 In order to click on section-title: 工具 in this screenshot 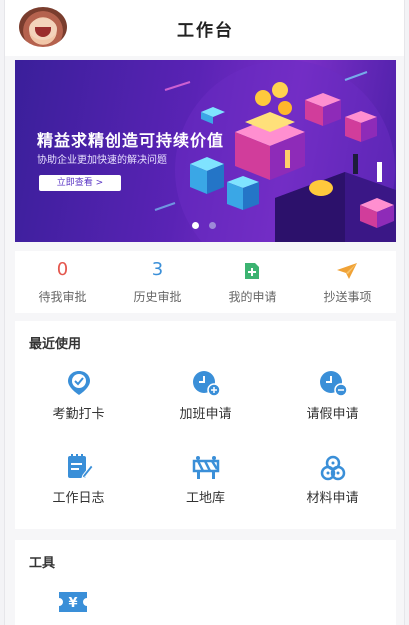, I will do `click(42, 563)`.